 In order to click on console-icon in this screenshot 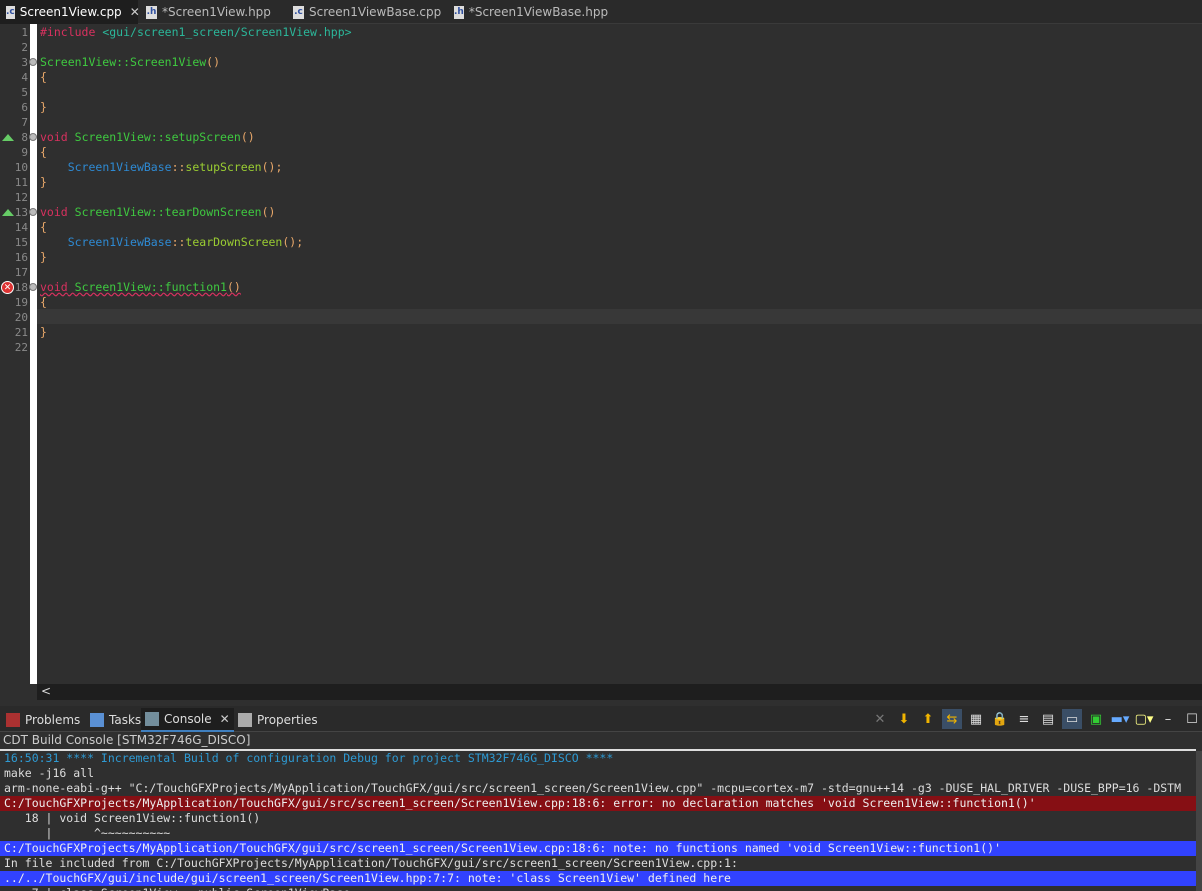, I will do `click(152, 719)`.